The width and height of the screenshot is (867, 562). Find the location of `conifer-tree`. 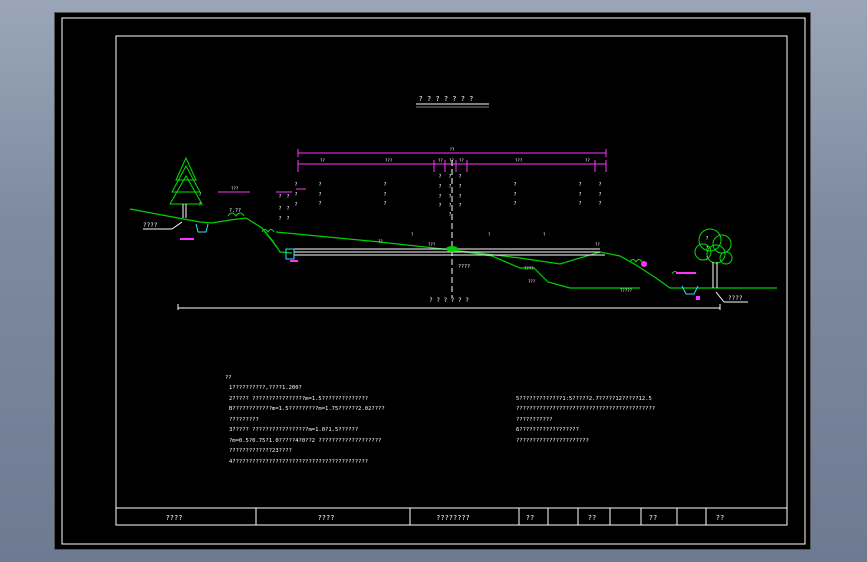

conifer-tree is located at coordinates (186, 187).